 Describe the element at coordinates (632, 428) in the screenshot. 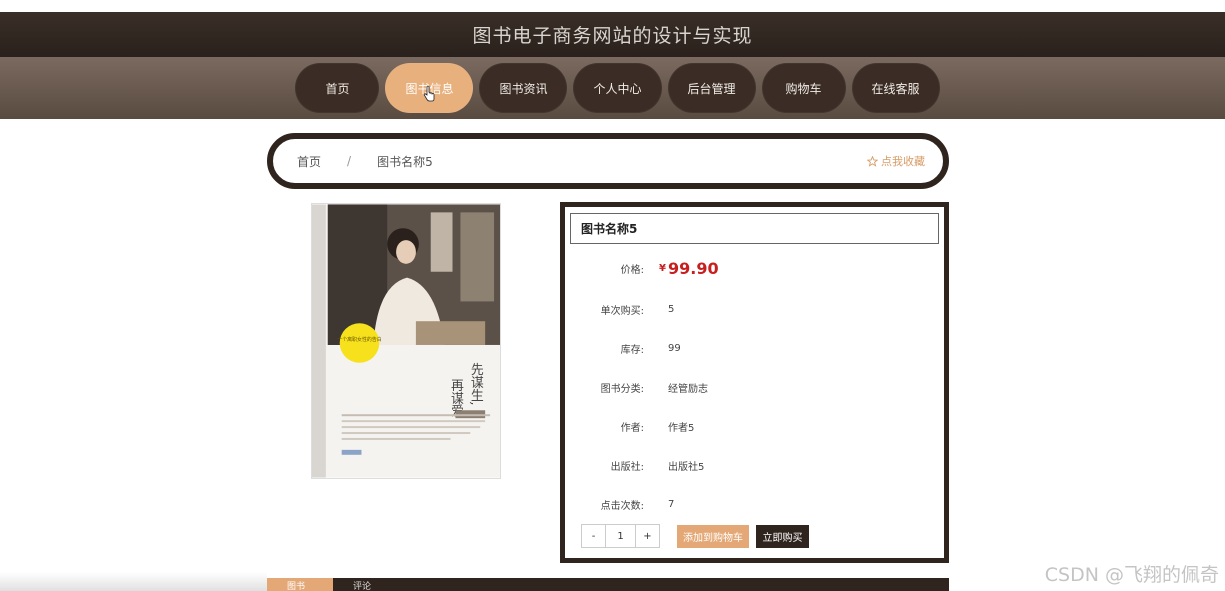

I see `field-label: 作者:` at that location.